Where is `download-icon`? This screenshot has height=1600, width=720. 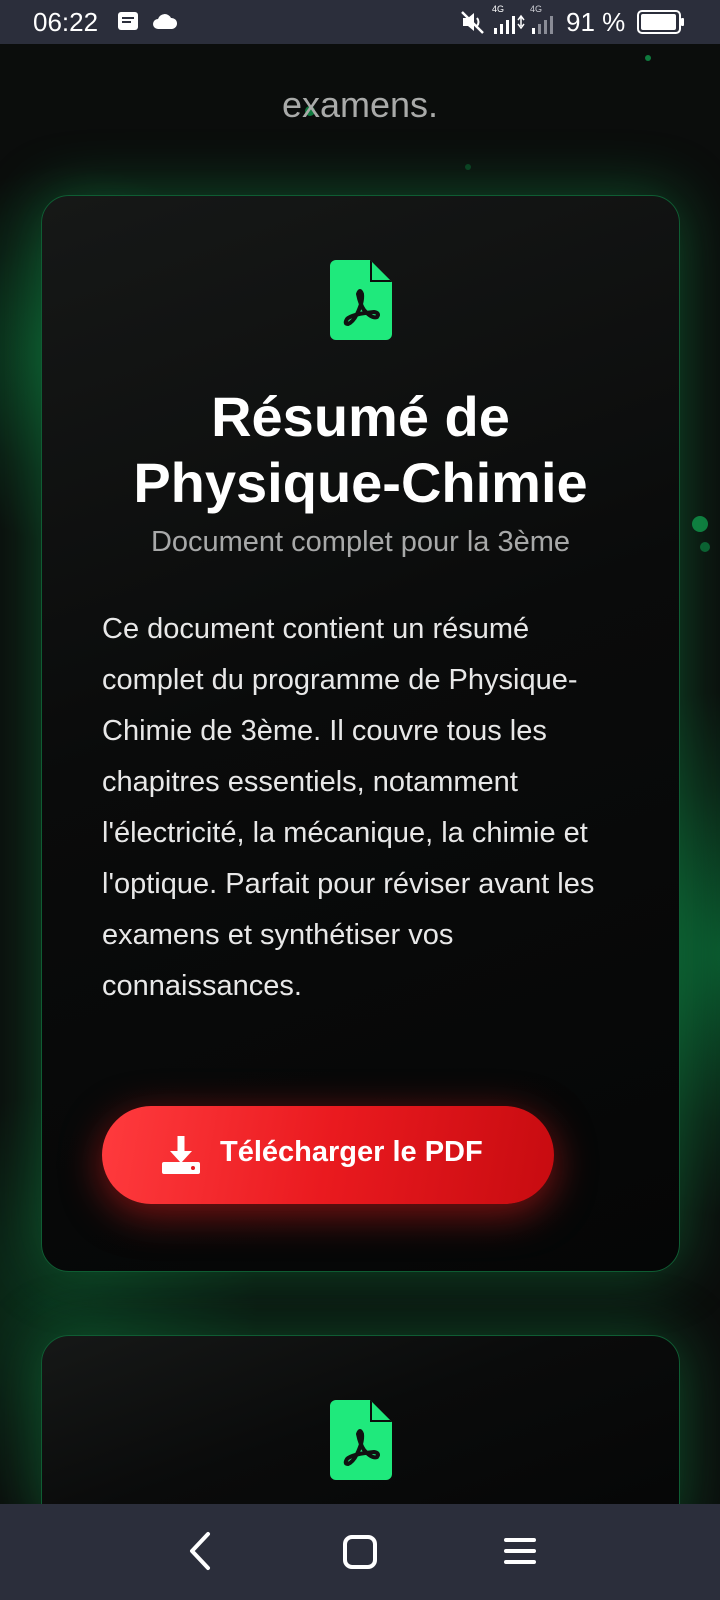
download-icon is located at coordinates (181, 1155).